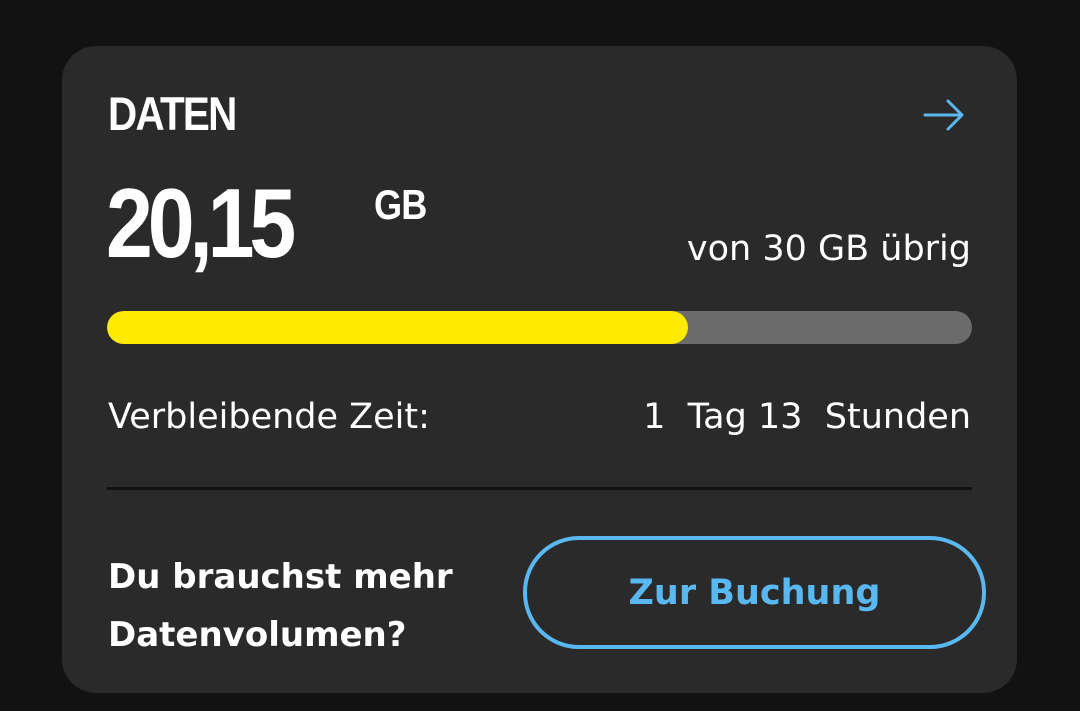 This screenshot has width=1080, height=711. I want to click on data-amount: 20,15 GB, so click(266, 223).